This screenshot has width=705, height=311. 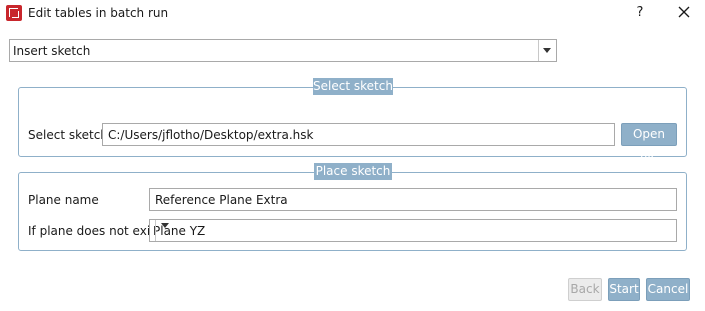 I want to click on close-icon, so click(x=684, y=12).